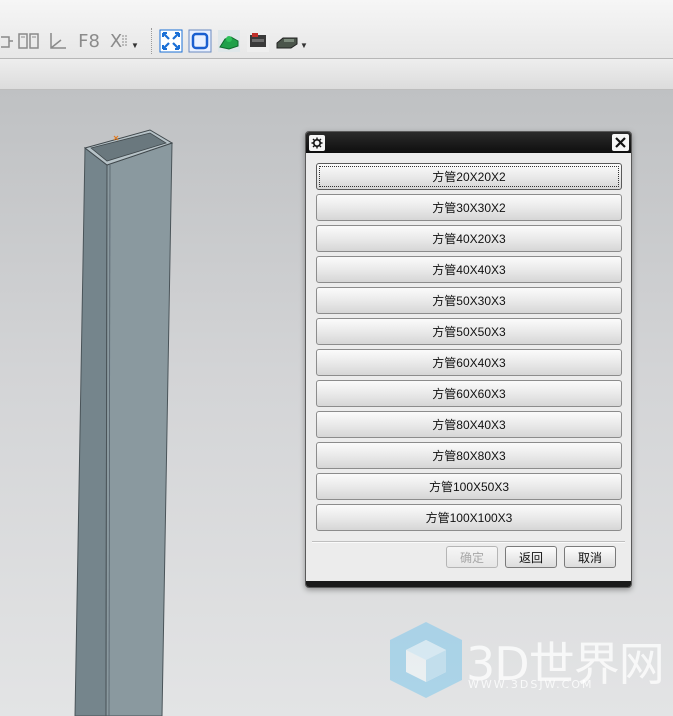 The image size is (673, 716). Describe the element at coordinates (29, 41) in the screenshot. I see `views-icon` at that location.